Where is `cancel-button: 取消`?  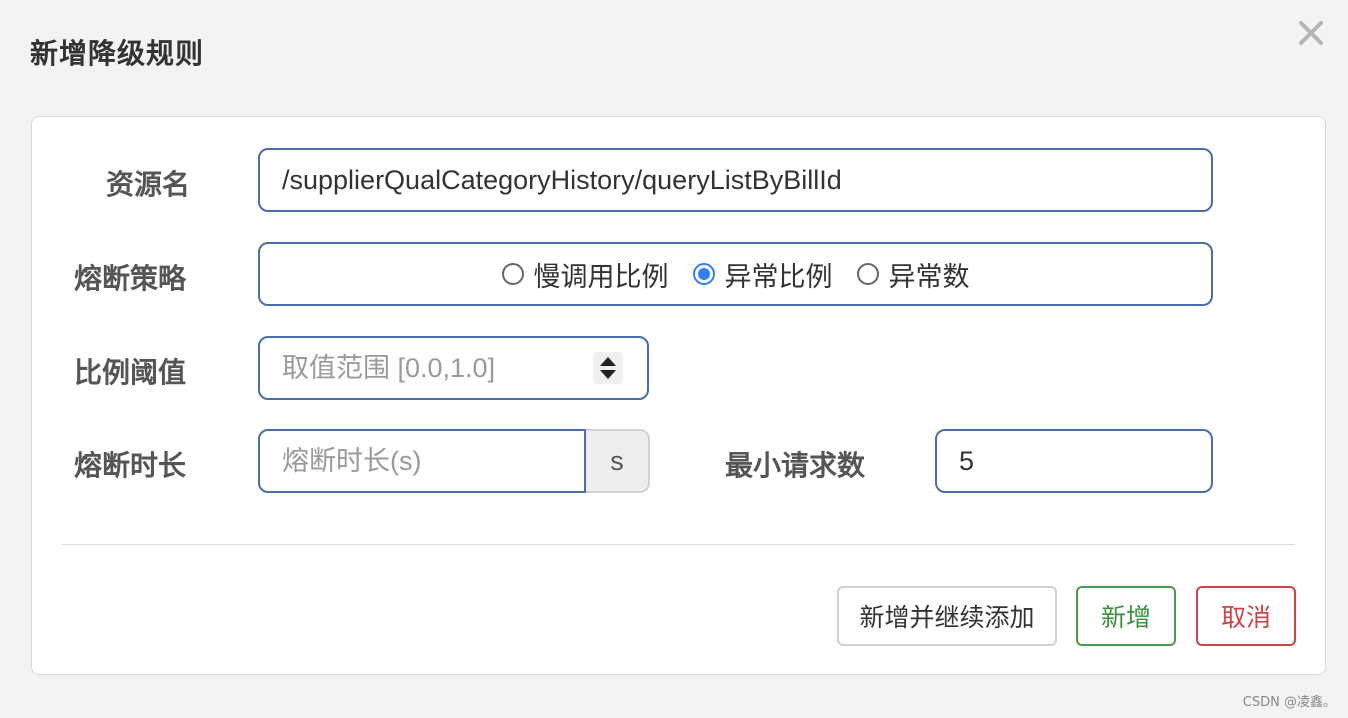 cancel-button: 取消 is located at coordinates (1246, 616).